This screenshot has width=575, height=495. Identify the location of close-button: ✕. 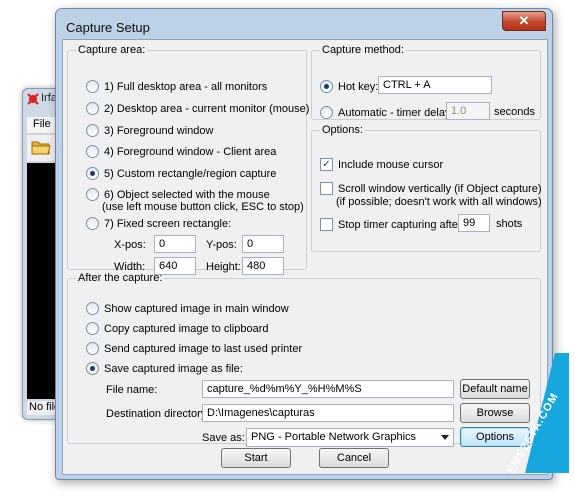
(524, 21).